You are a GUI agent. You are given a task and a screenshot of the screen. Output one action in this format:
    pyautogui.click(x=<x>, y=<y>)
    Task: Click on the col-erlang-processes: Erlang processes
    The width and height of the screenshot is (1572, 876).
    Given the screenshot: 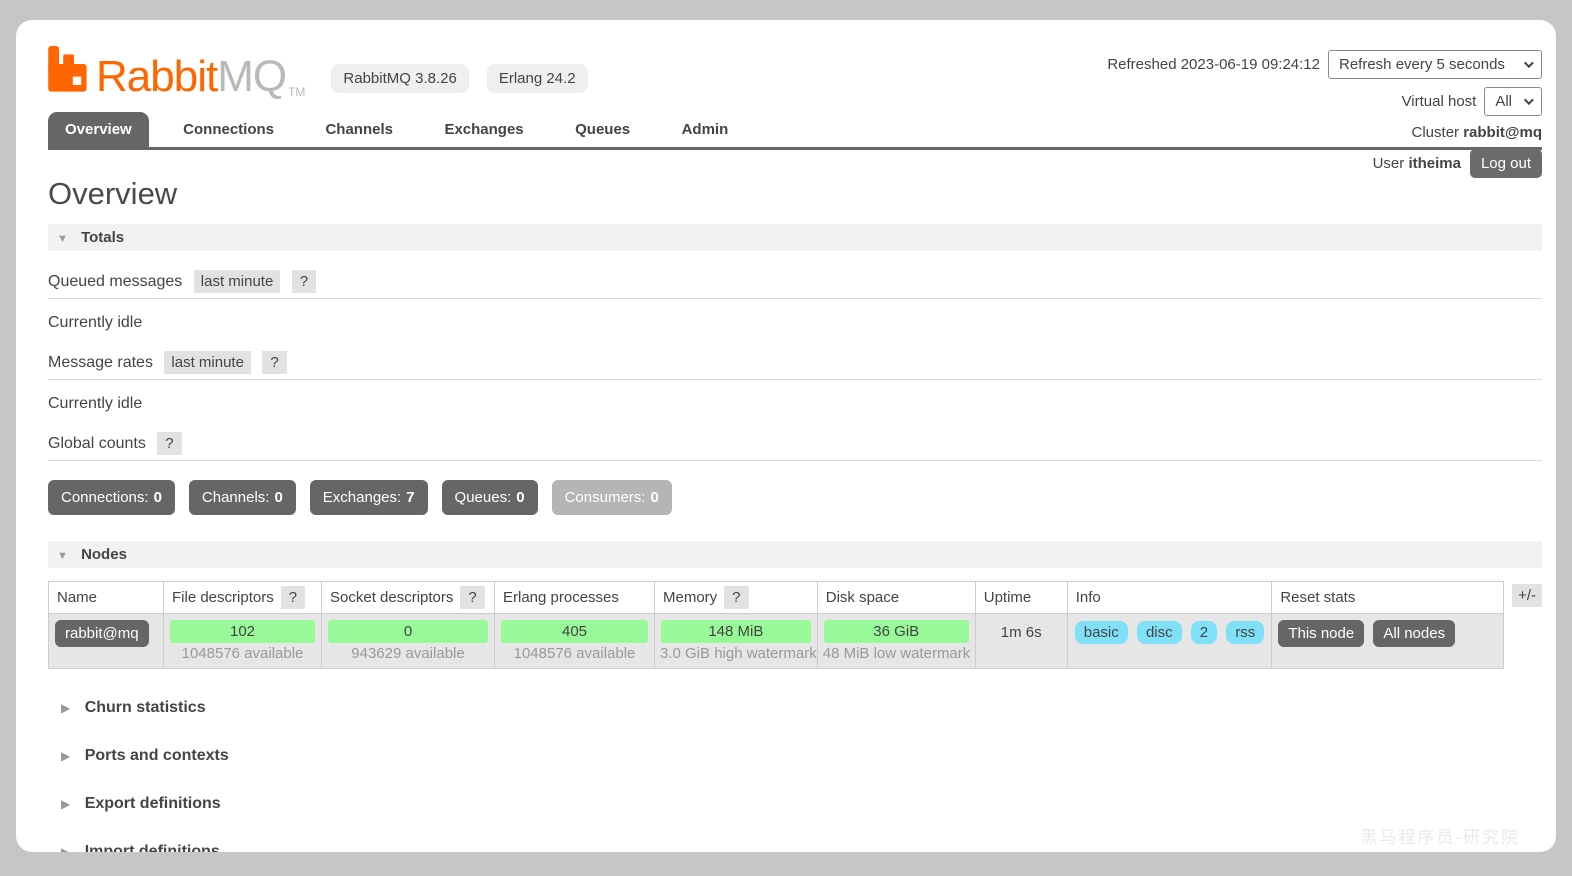 What is the action you would take?
    pyautogui.click(x=574, y=597)
    